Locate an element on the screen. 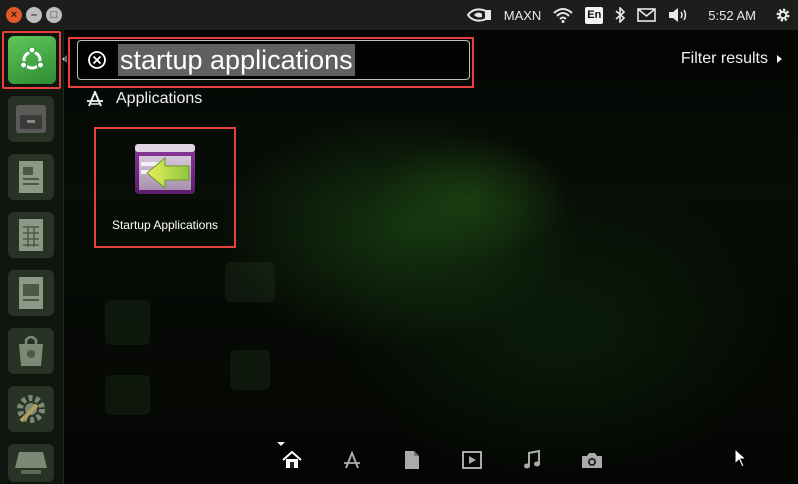 The width and height of the screenshot is (798, 484). document-icon is located at coordinates (31, 177).